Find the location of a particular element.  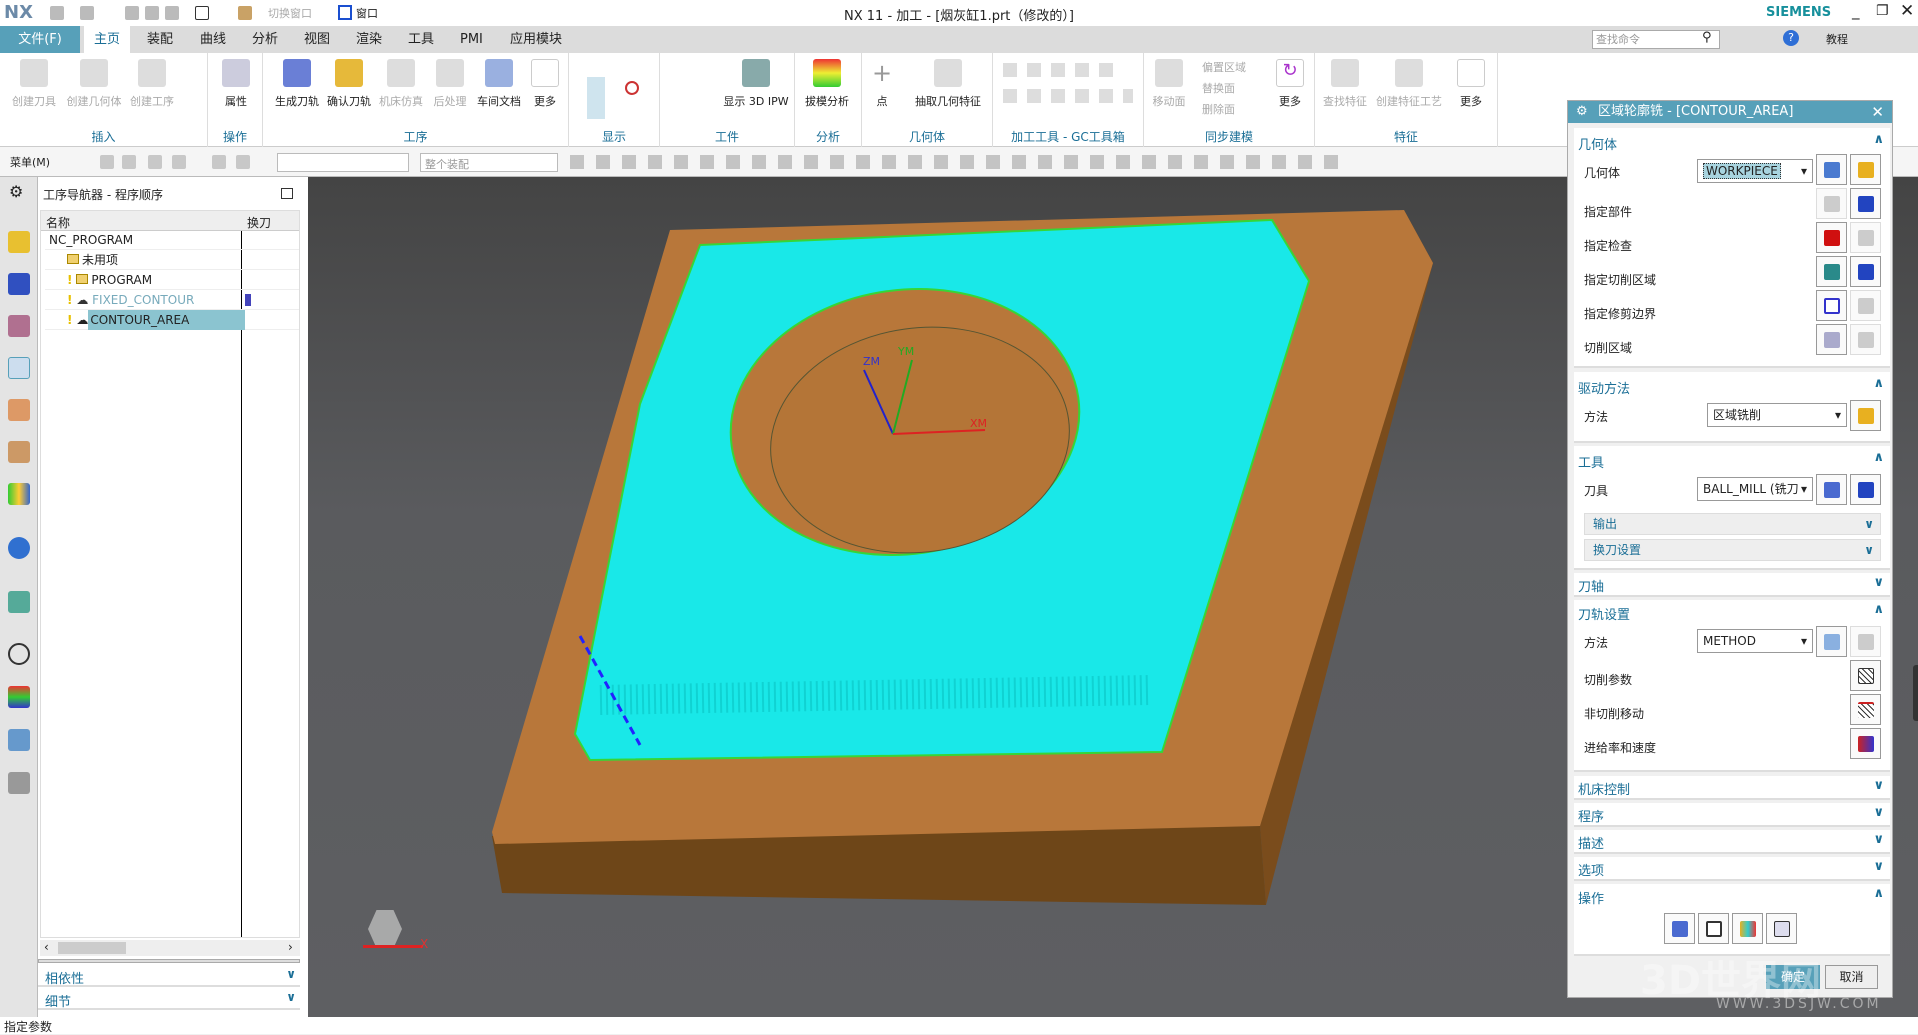

specify-check-button is located at coordinates (1831, 237).